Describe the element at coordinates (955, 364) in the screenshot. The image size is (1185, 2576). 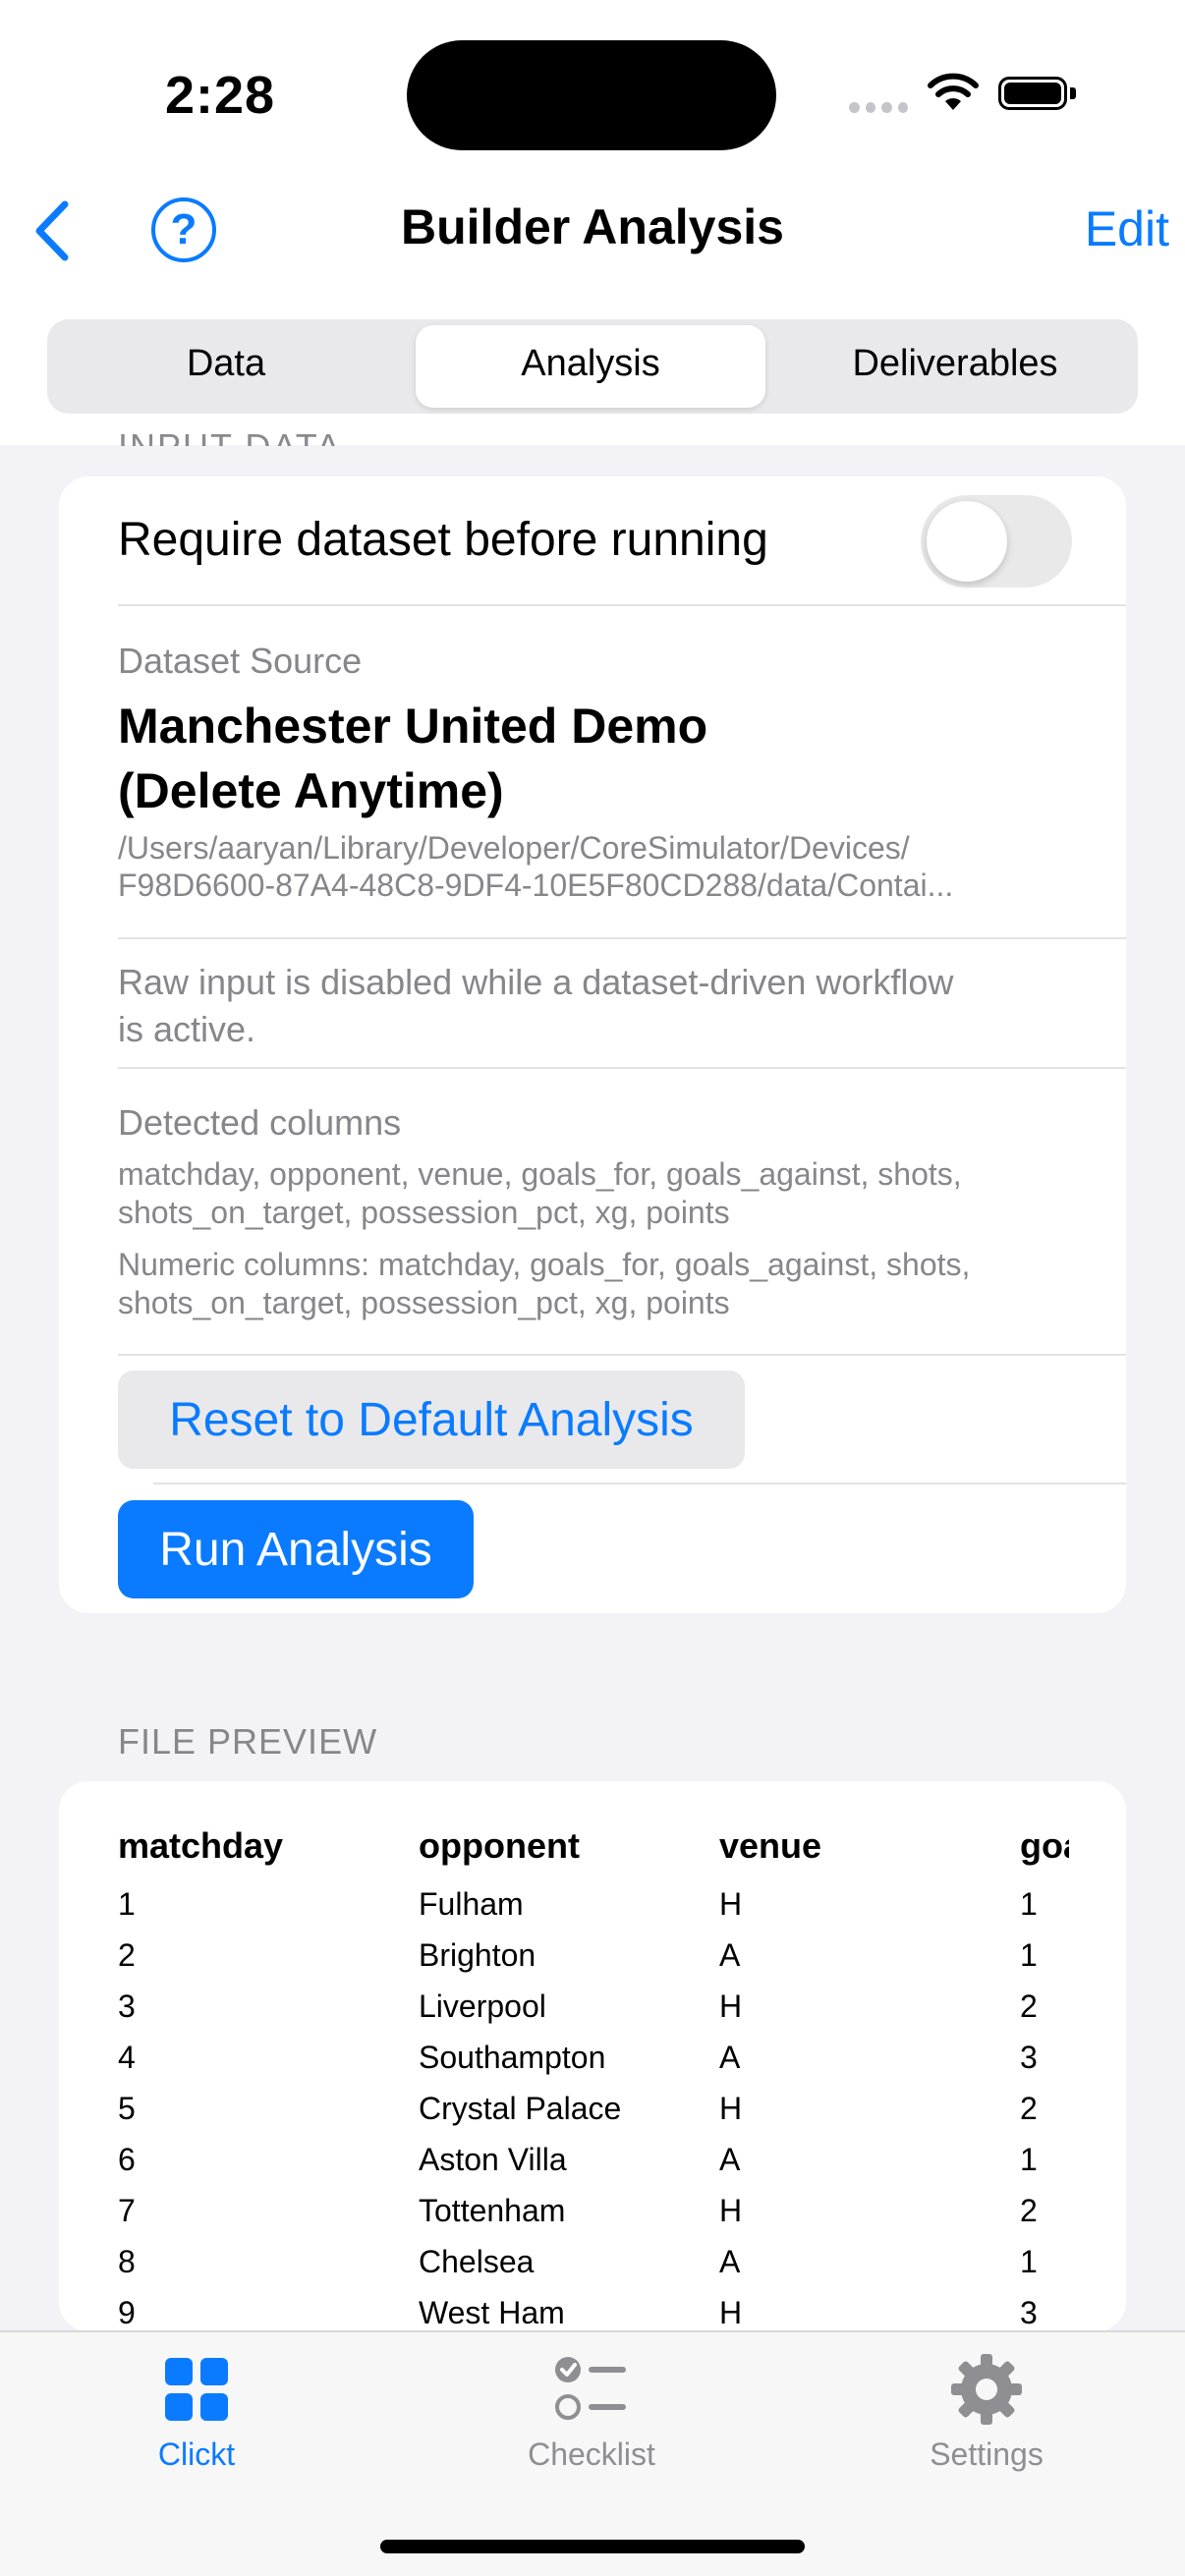
I see `tab-deliverables: Deliverables` at that location.